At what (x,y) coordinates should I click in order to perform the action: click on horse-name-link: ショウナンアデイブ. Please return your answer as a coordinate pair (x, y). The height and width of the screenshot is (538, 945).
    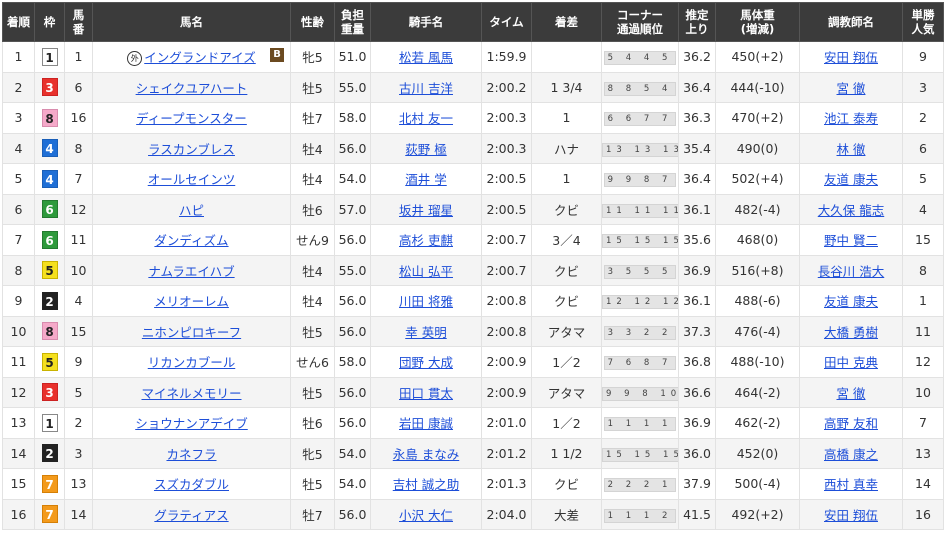
    Looking at the image, I should click on (191, 423).